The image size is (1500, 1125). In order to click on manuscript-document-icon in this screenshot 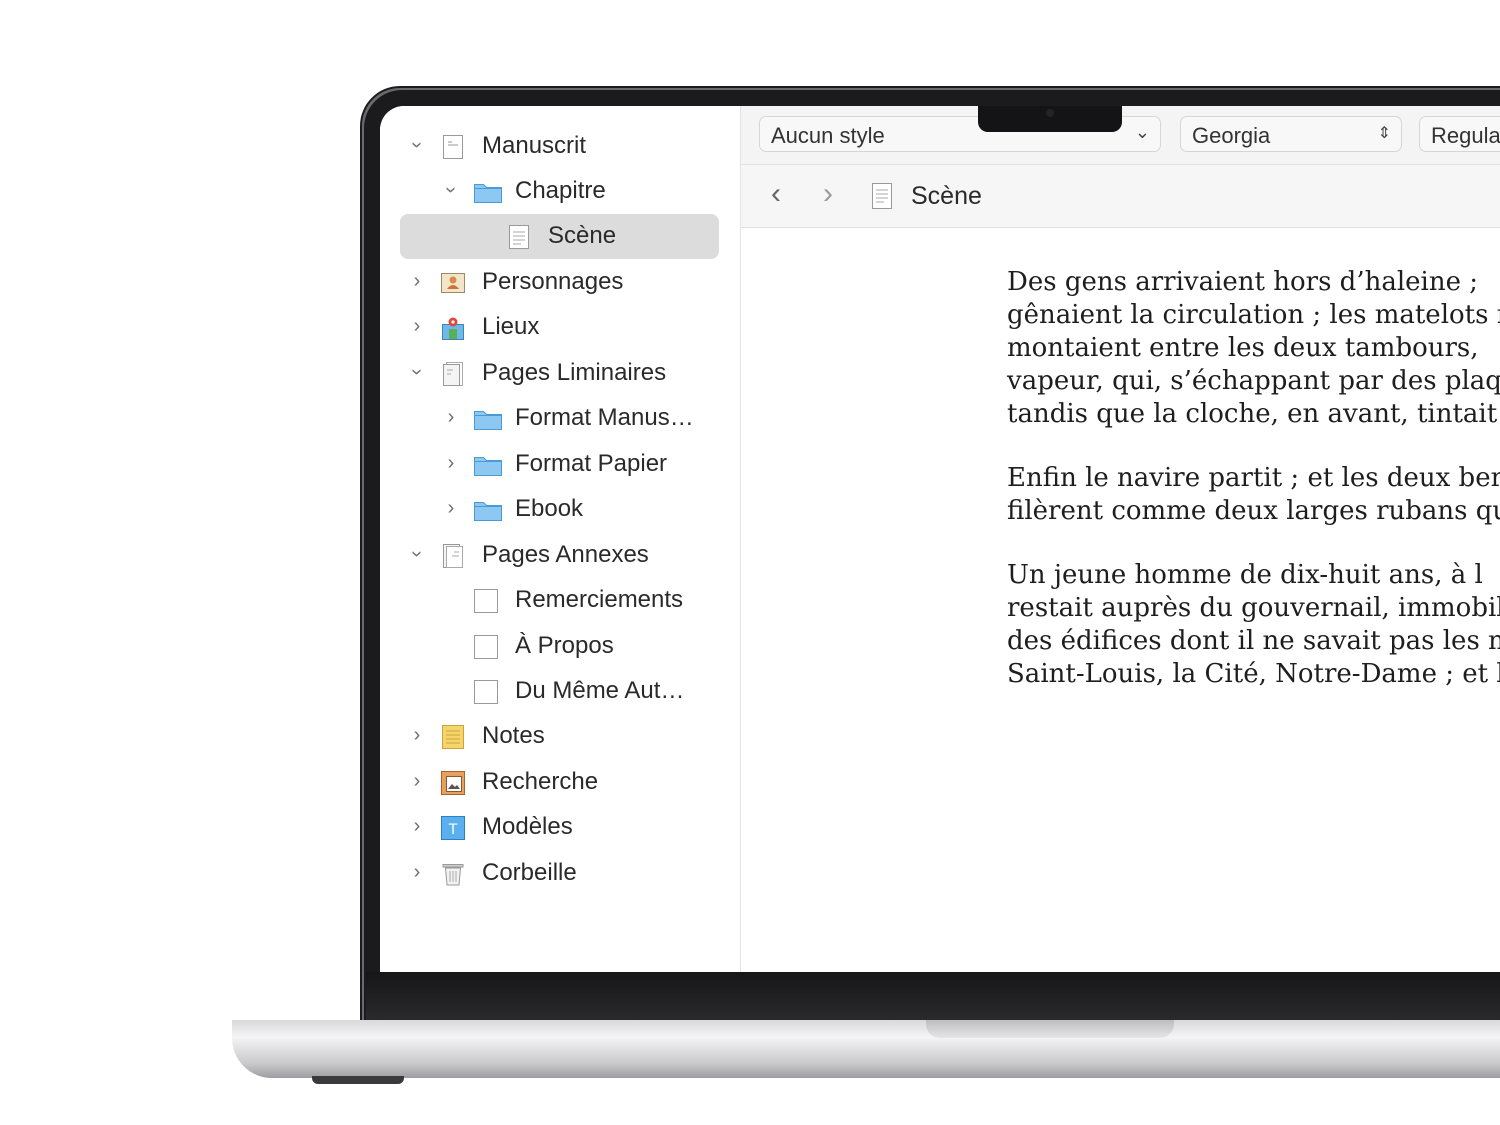, I will do `click(453, 147)`.